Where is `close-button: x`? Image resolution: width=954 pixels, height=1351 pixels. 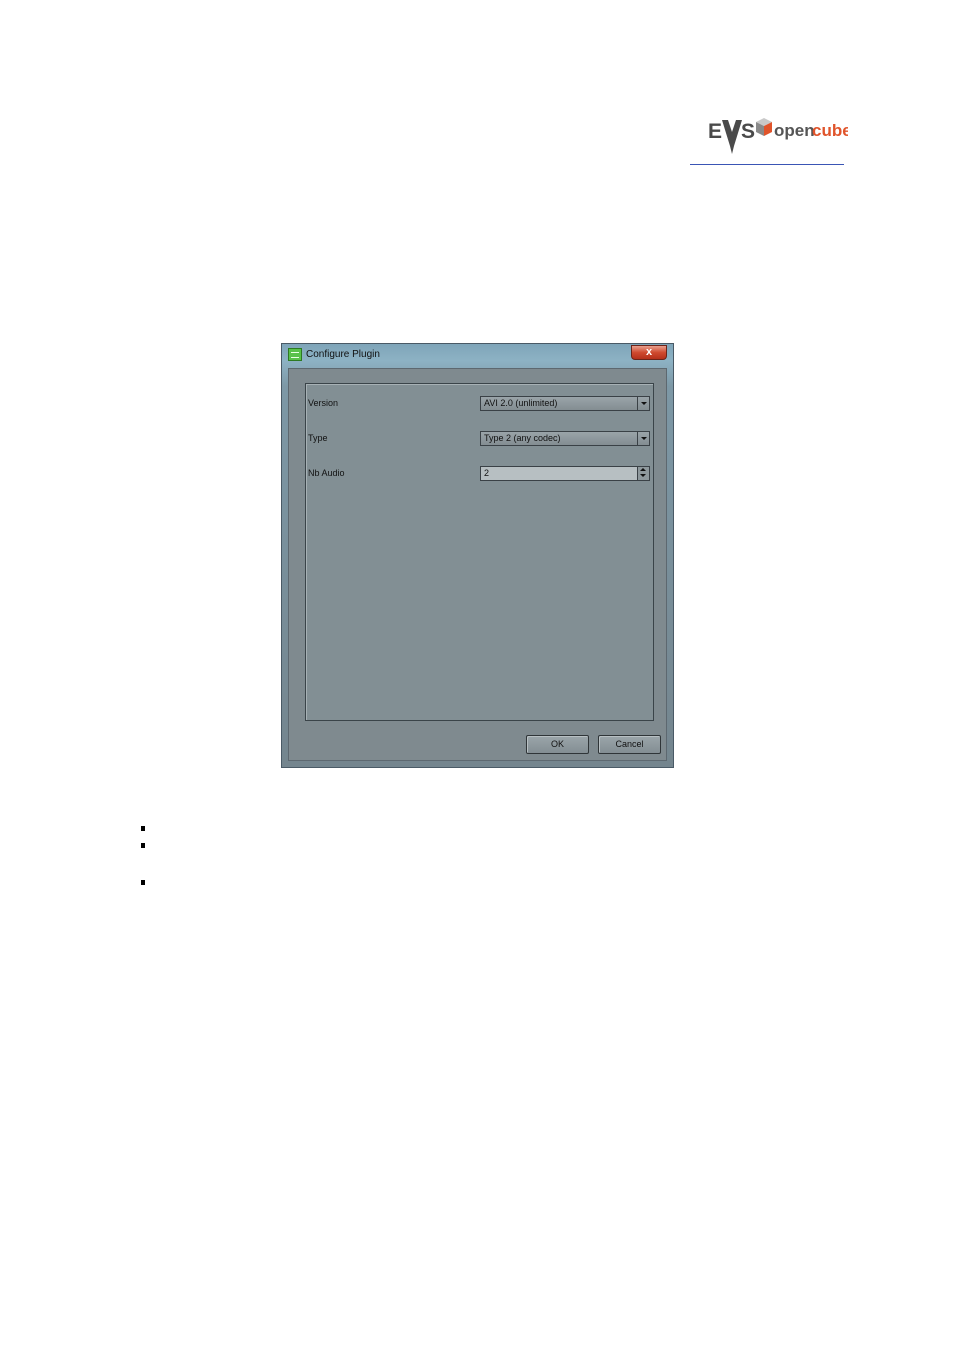
close-button: x is located at coordinates (649, 352).